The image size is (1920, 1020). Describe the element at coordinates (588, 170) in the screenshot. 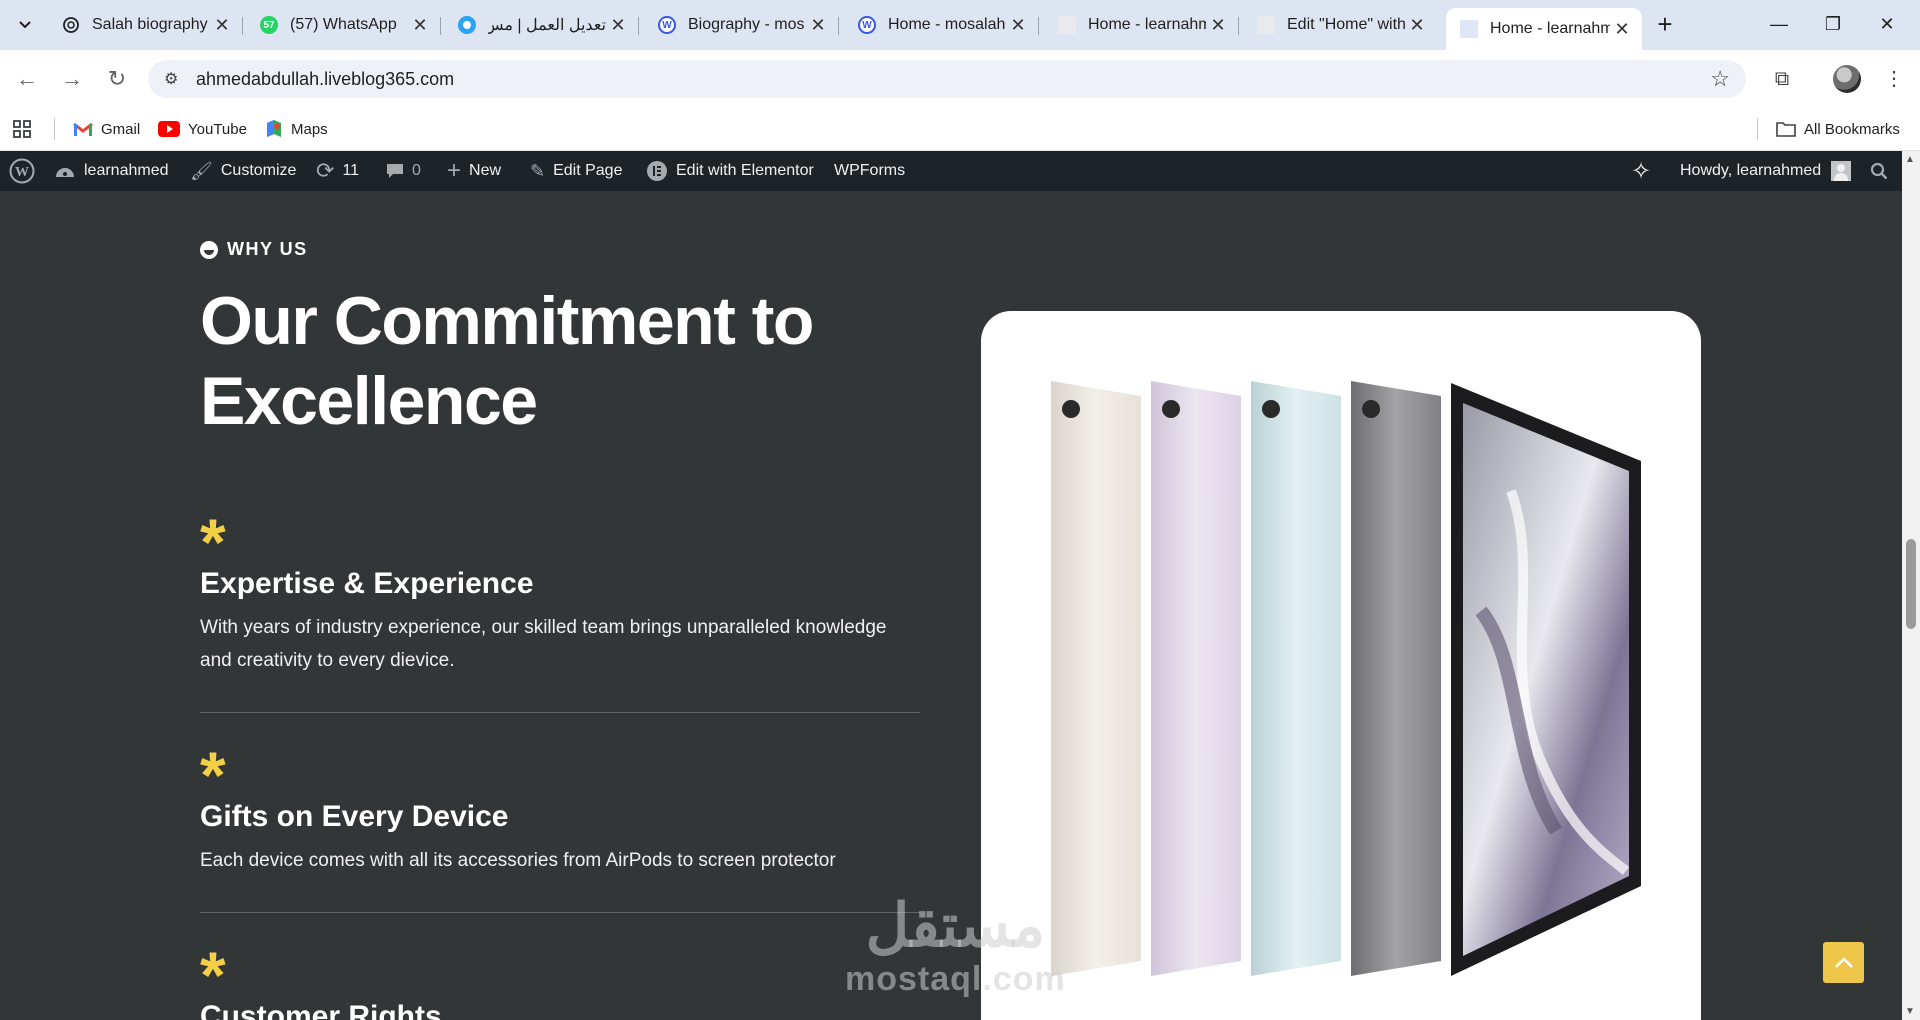

I see `edit-page-label: Edit Page` at that location.